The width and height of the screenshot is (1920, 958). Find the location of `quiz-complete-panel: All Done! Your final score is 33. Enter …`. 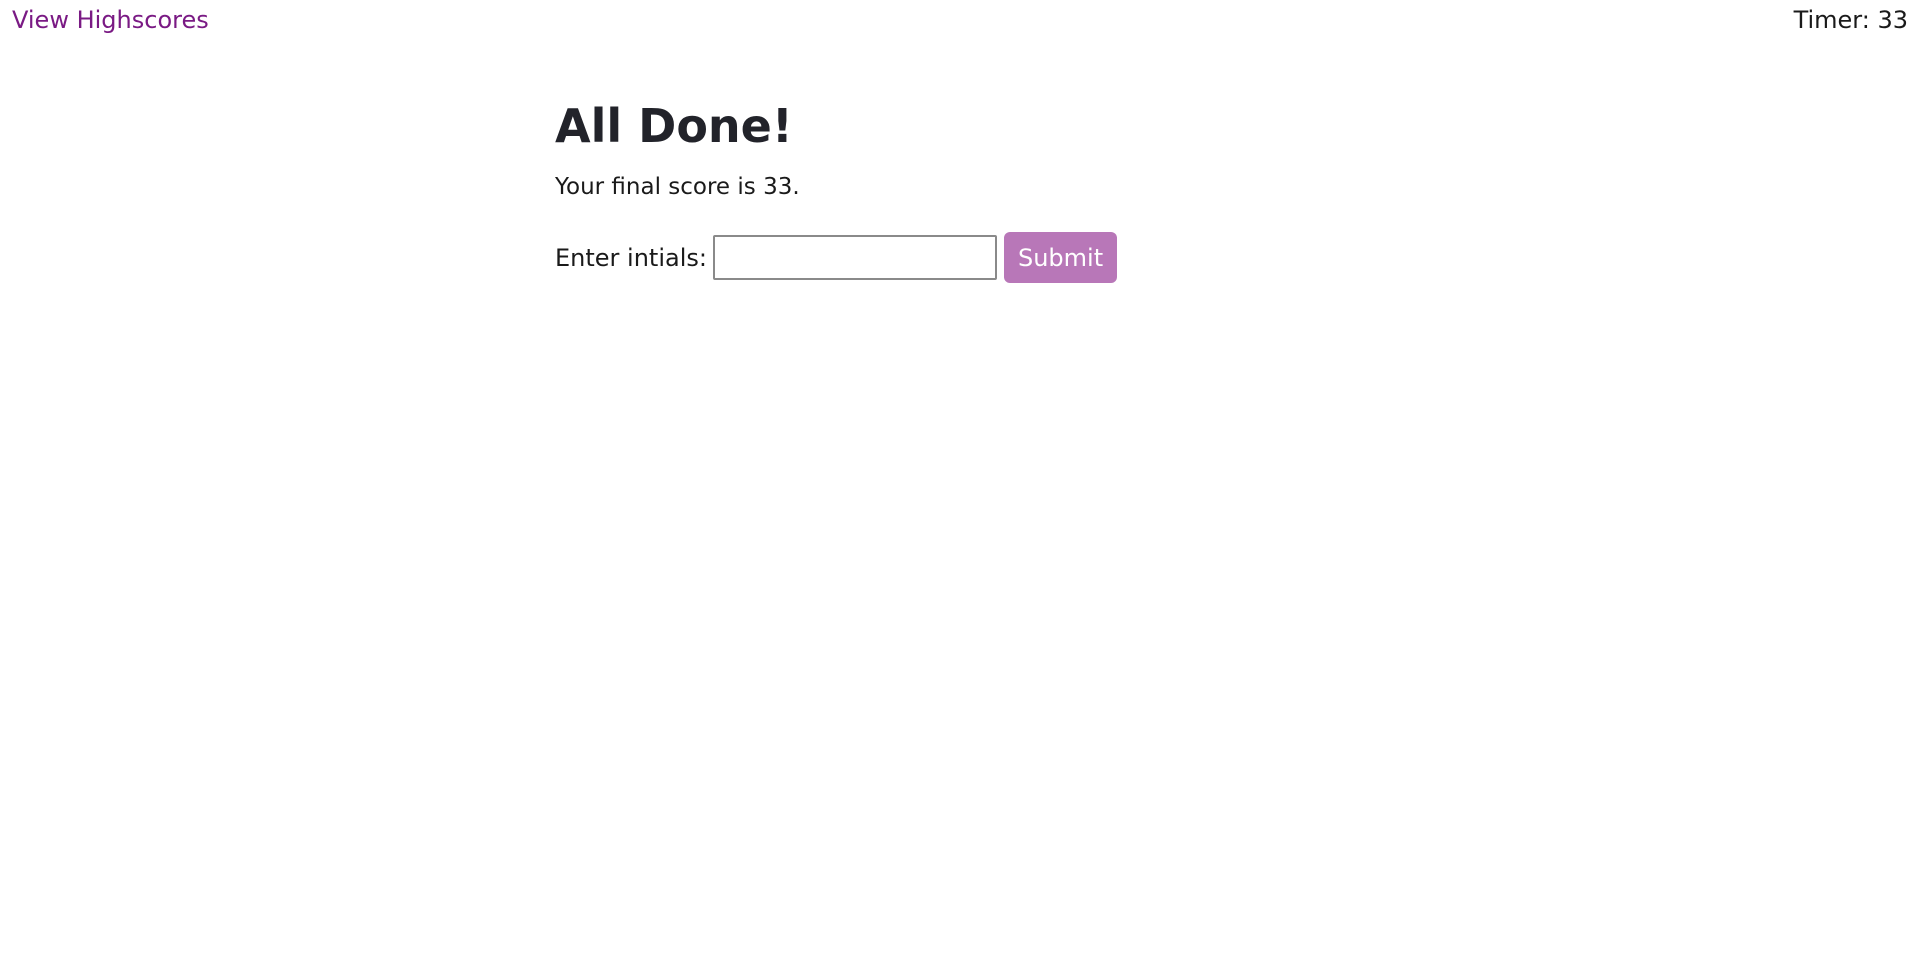

quiz-complete-panel: All Done! Your final score is 33. Enter … is located at coordinates (1005, 189).